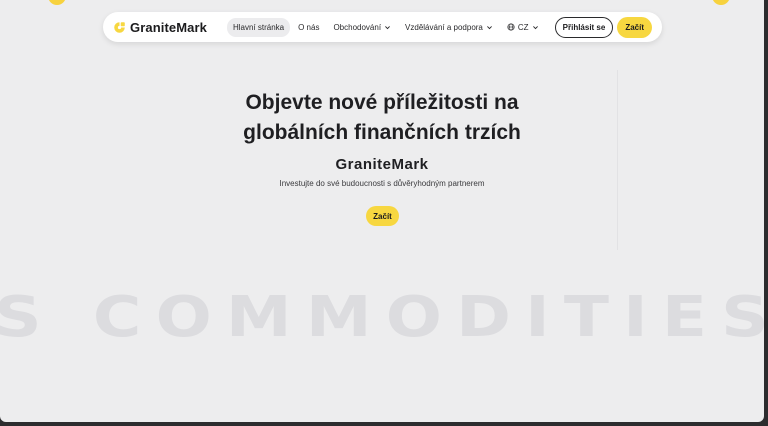 The image size is (768, 426). Describe the element at coordinates (382, 102) in the screenshot. I see `hero-title-line-1: Objevte nové příležitosti na` at that location.